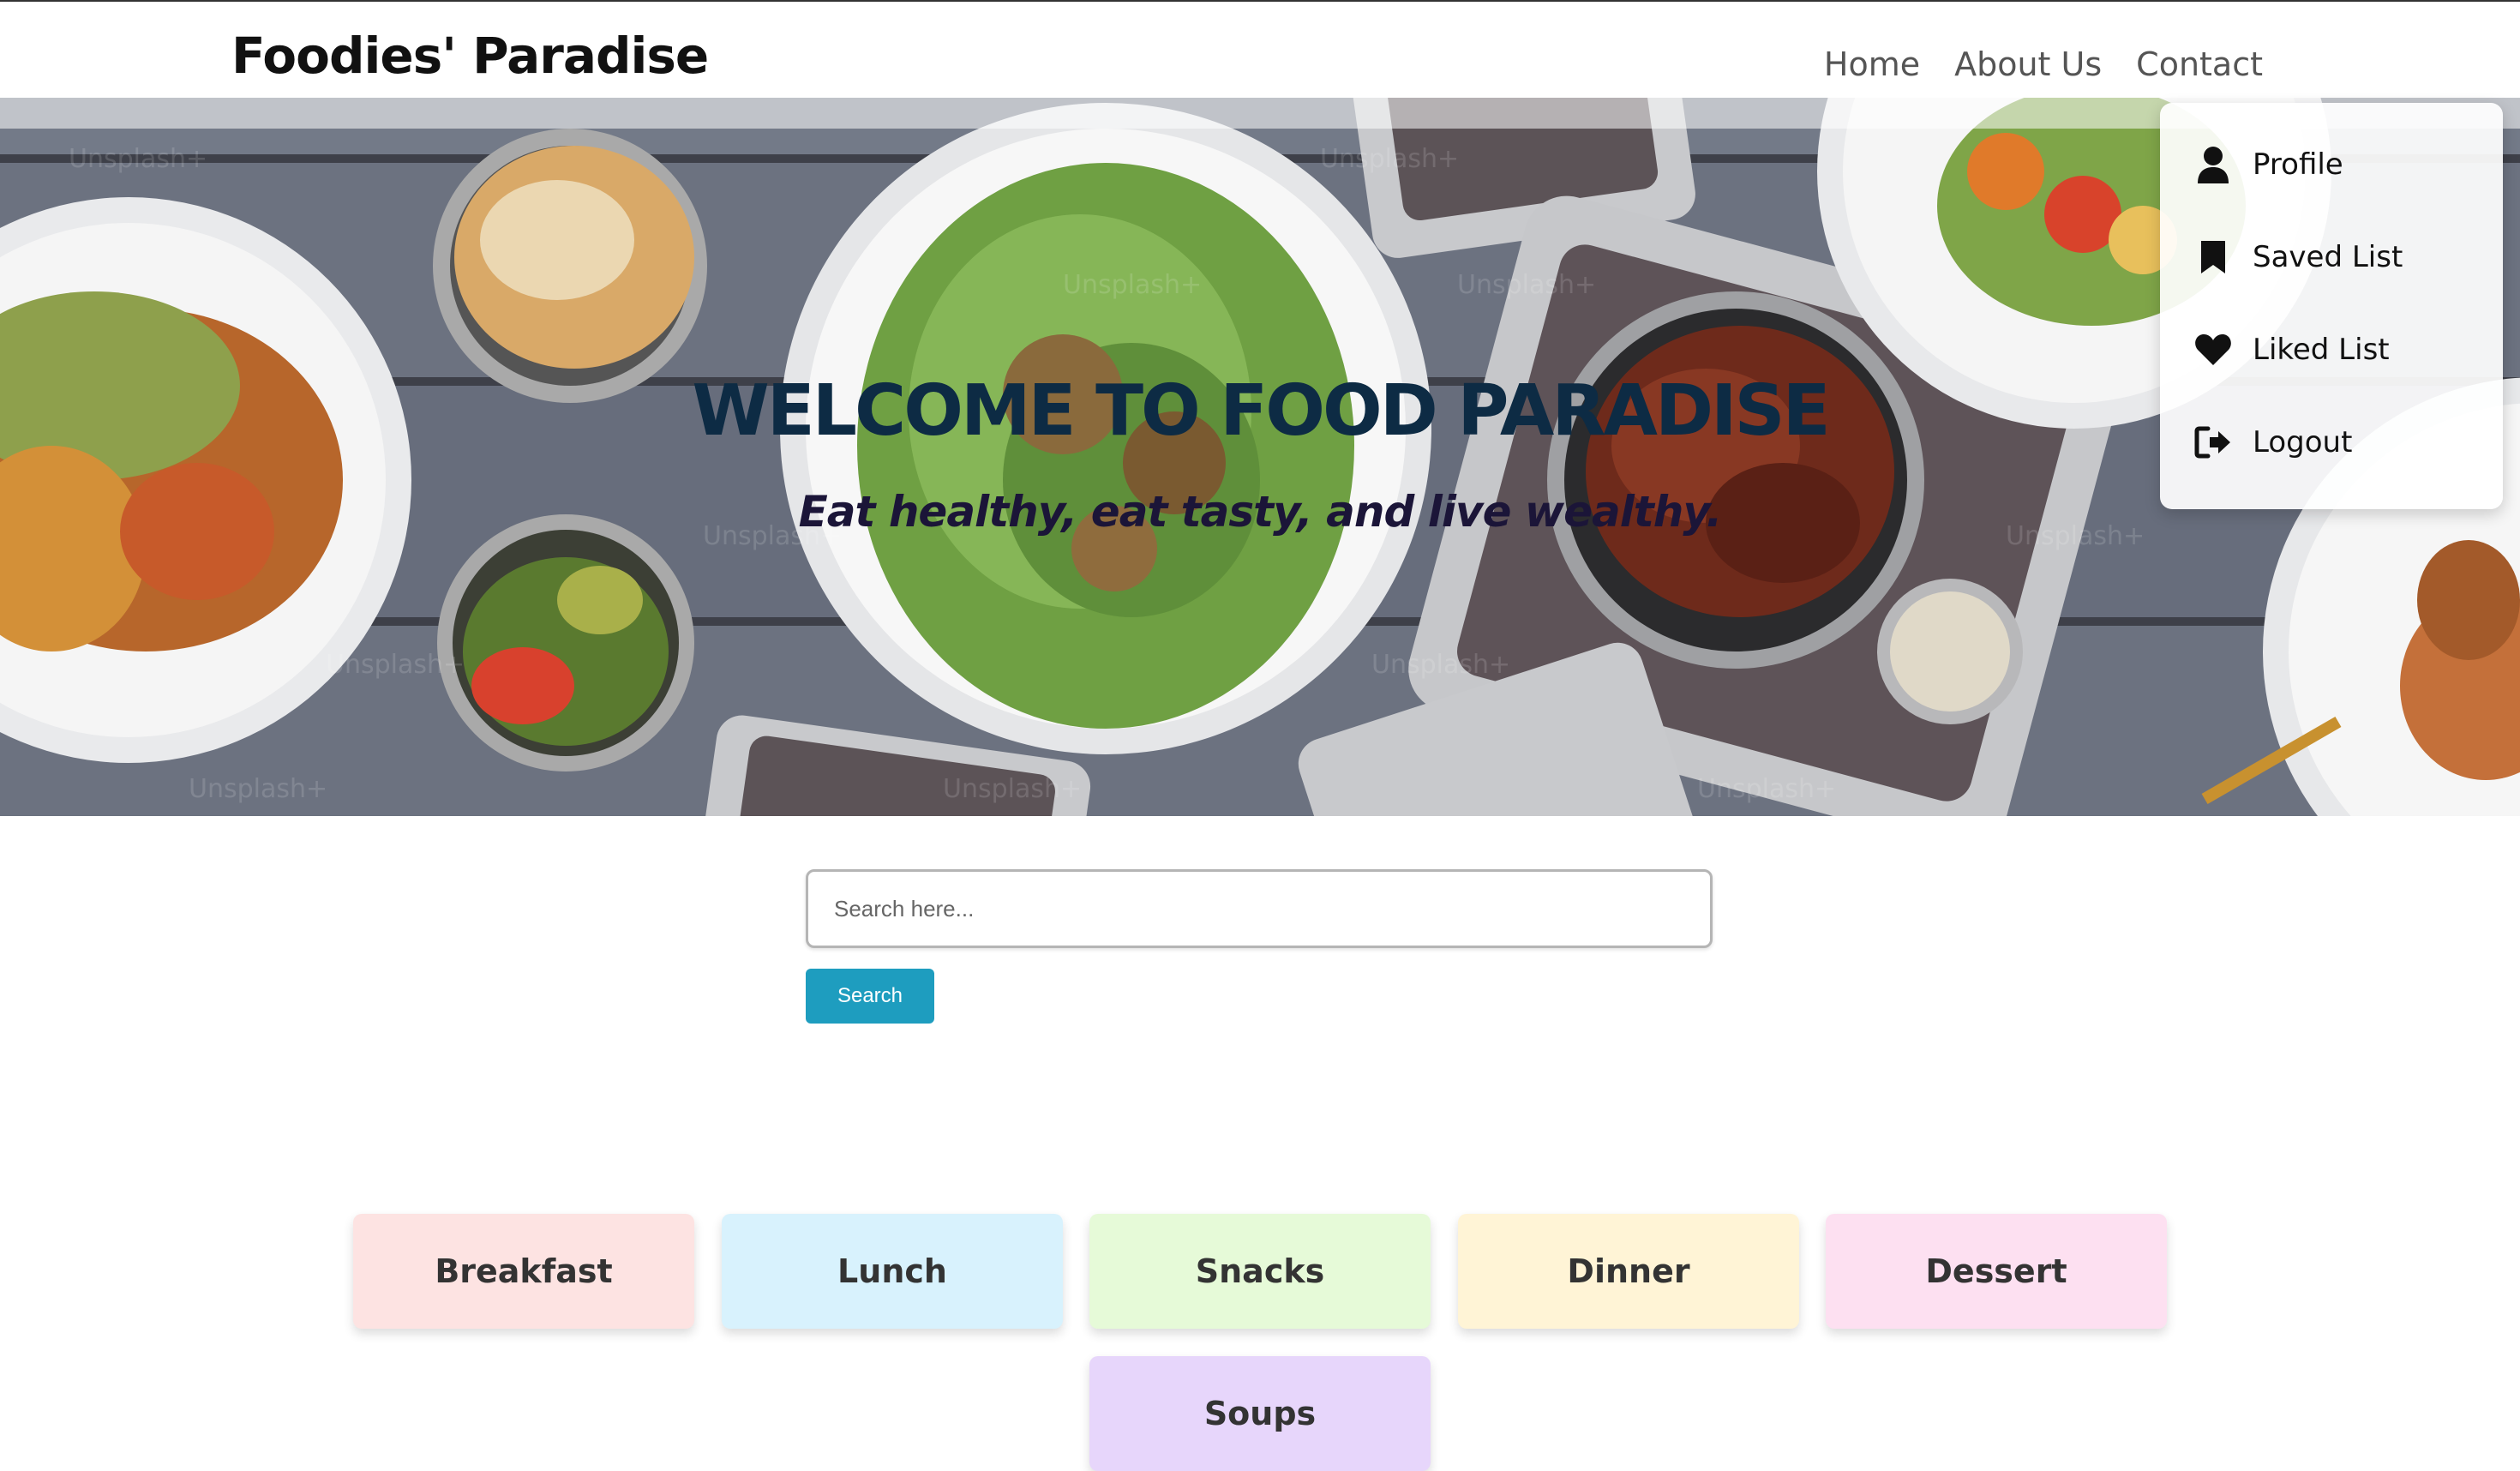 The height and width of the screenshot is (1471, 2520). I want to click on category-dessert: Dessert, so click(1996, 1271).